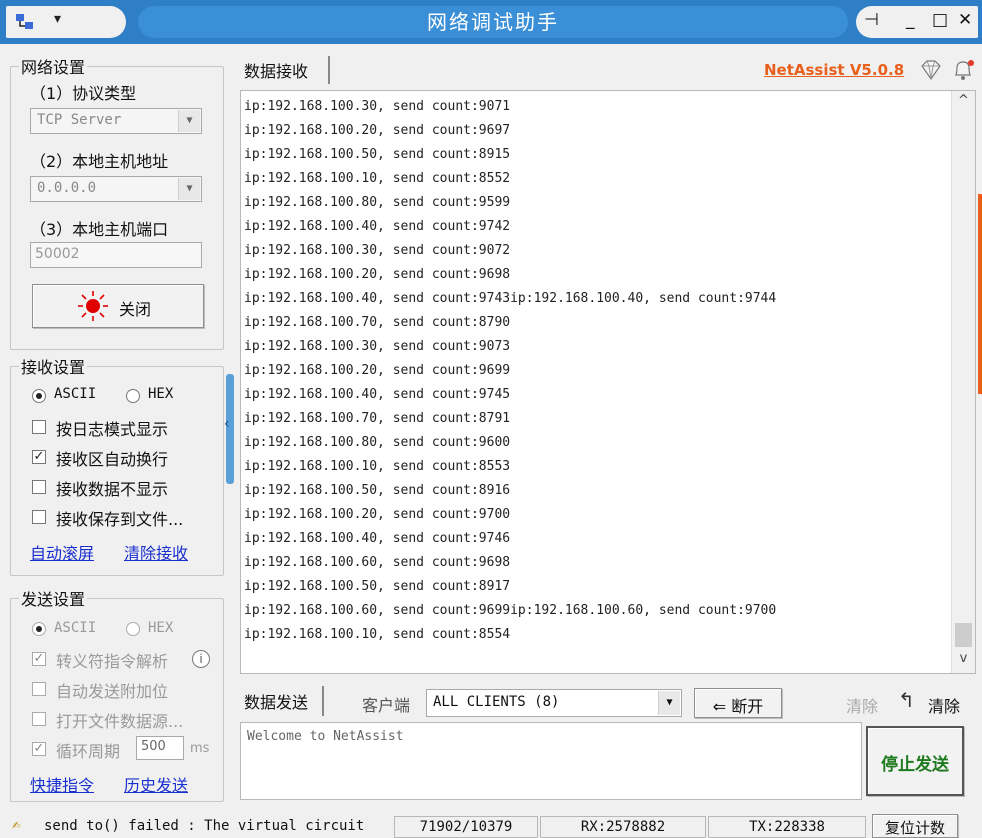 The width and height of the screenshot is (982, 838). What do you see at coordinates (963, 103) in the screenshot?
I see `scroll-up-icon: ^` at bounding box center [963, 103].